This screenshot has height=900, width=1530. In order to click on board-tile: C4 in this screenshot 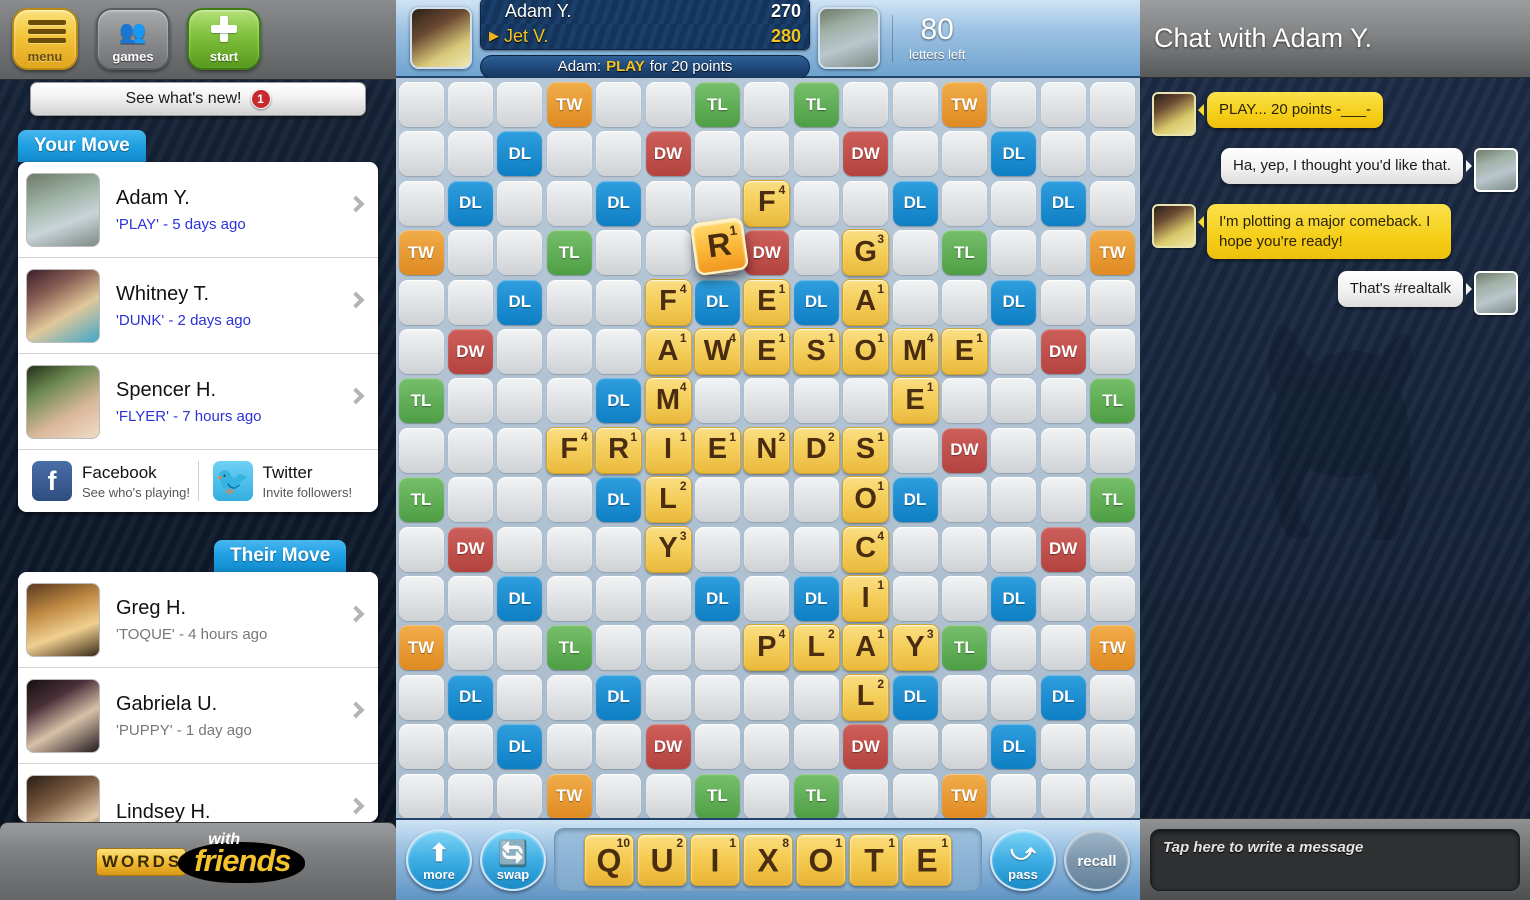, I will do `click(866, 549)`.